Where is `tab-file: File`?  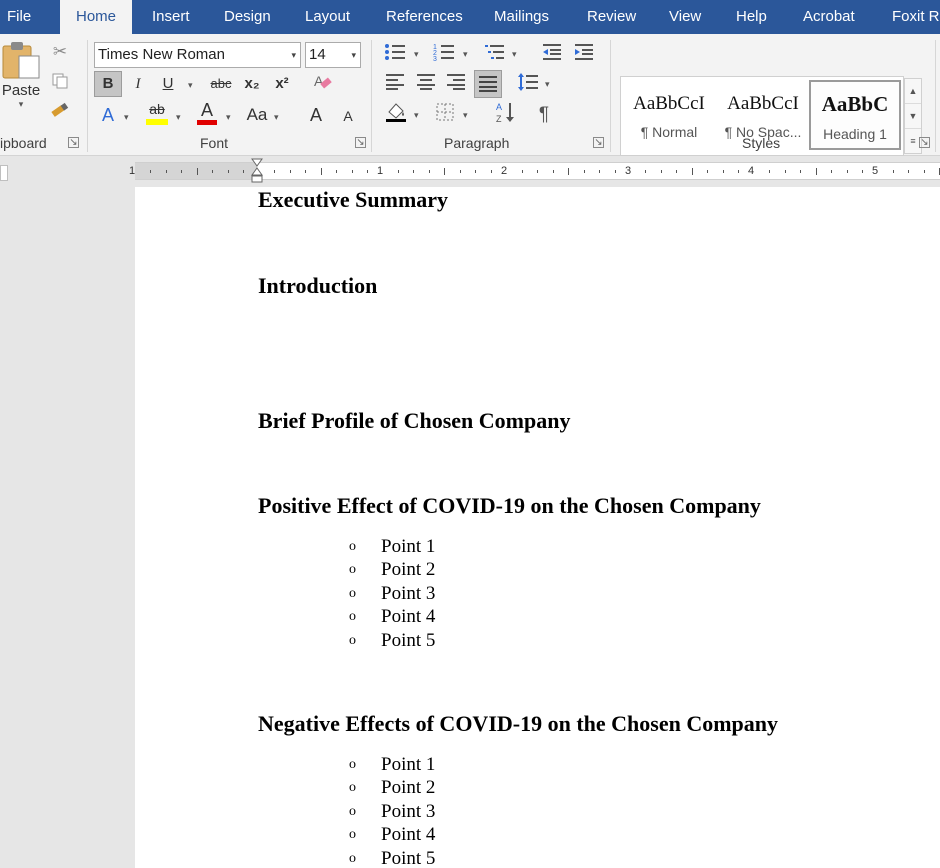
tab-file: File is located at coordinates (19, 17).